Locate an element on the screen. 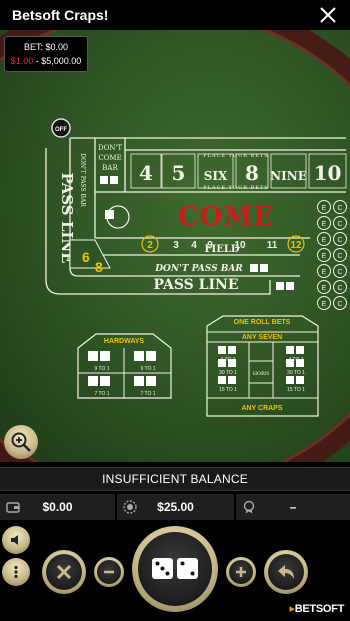 The height and width of the screenshot is (621, 350). field-number: 2 is located at coordinates (150, 245).